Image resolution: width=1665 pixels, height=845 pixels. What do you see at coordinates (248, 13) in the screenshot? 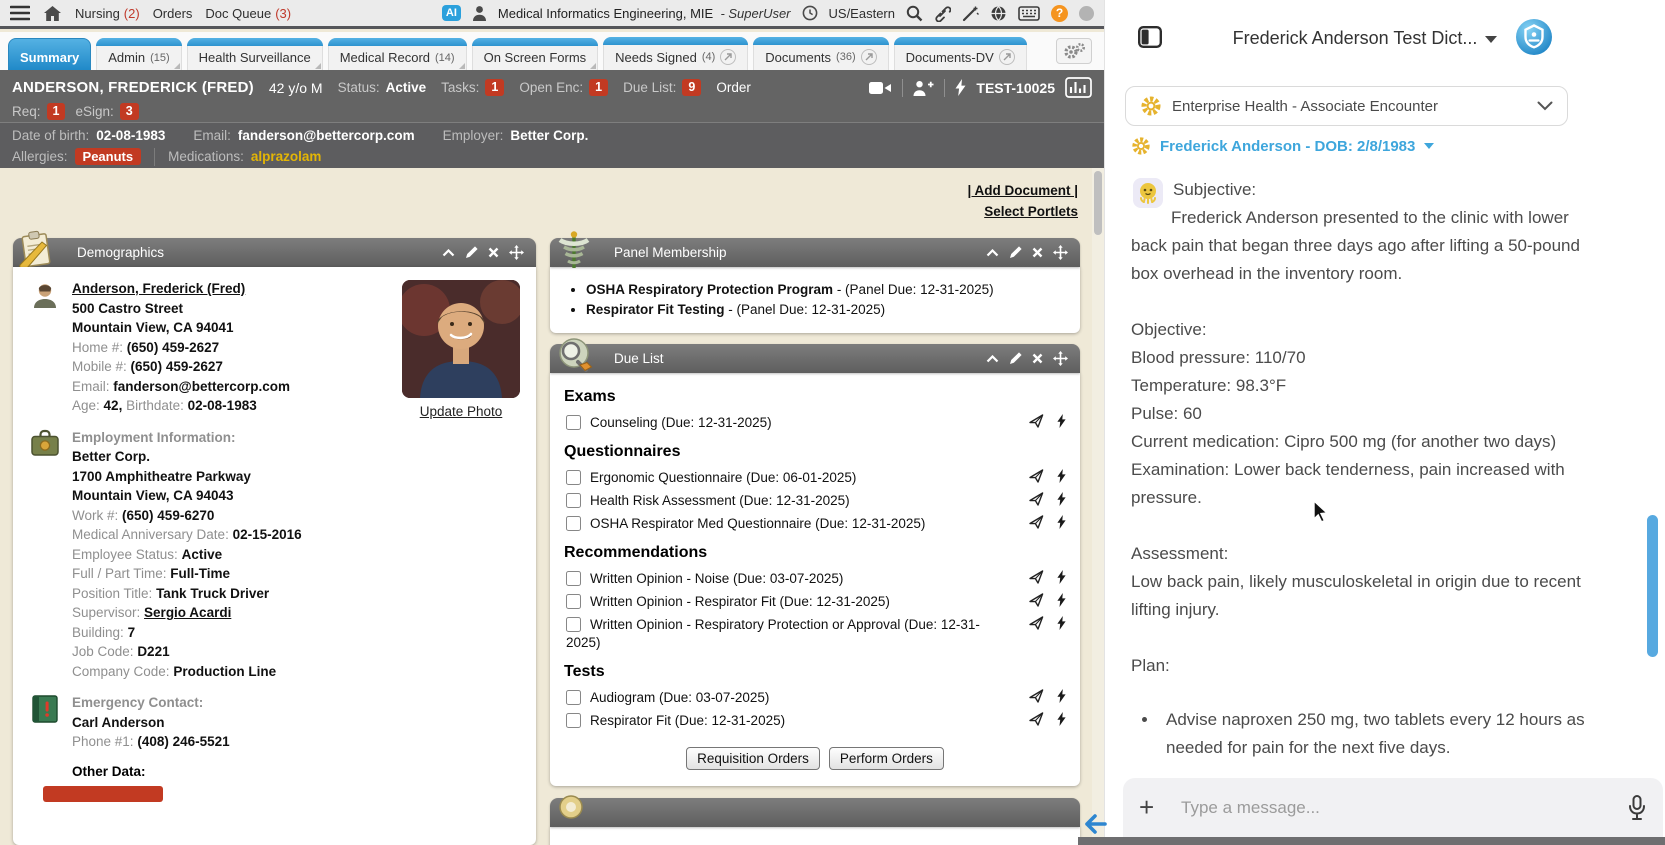
I see `nav-doc-queue: Doc Queue (3)` at bounding box center [248, 13].